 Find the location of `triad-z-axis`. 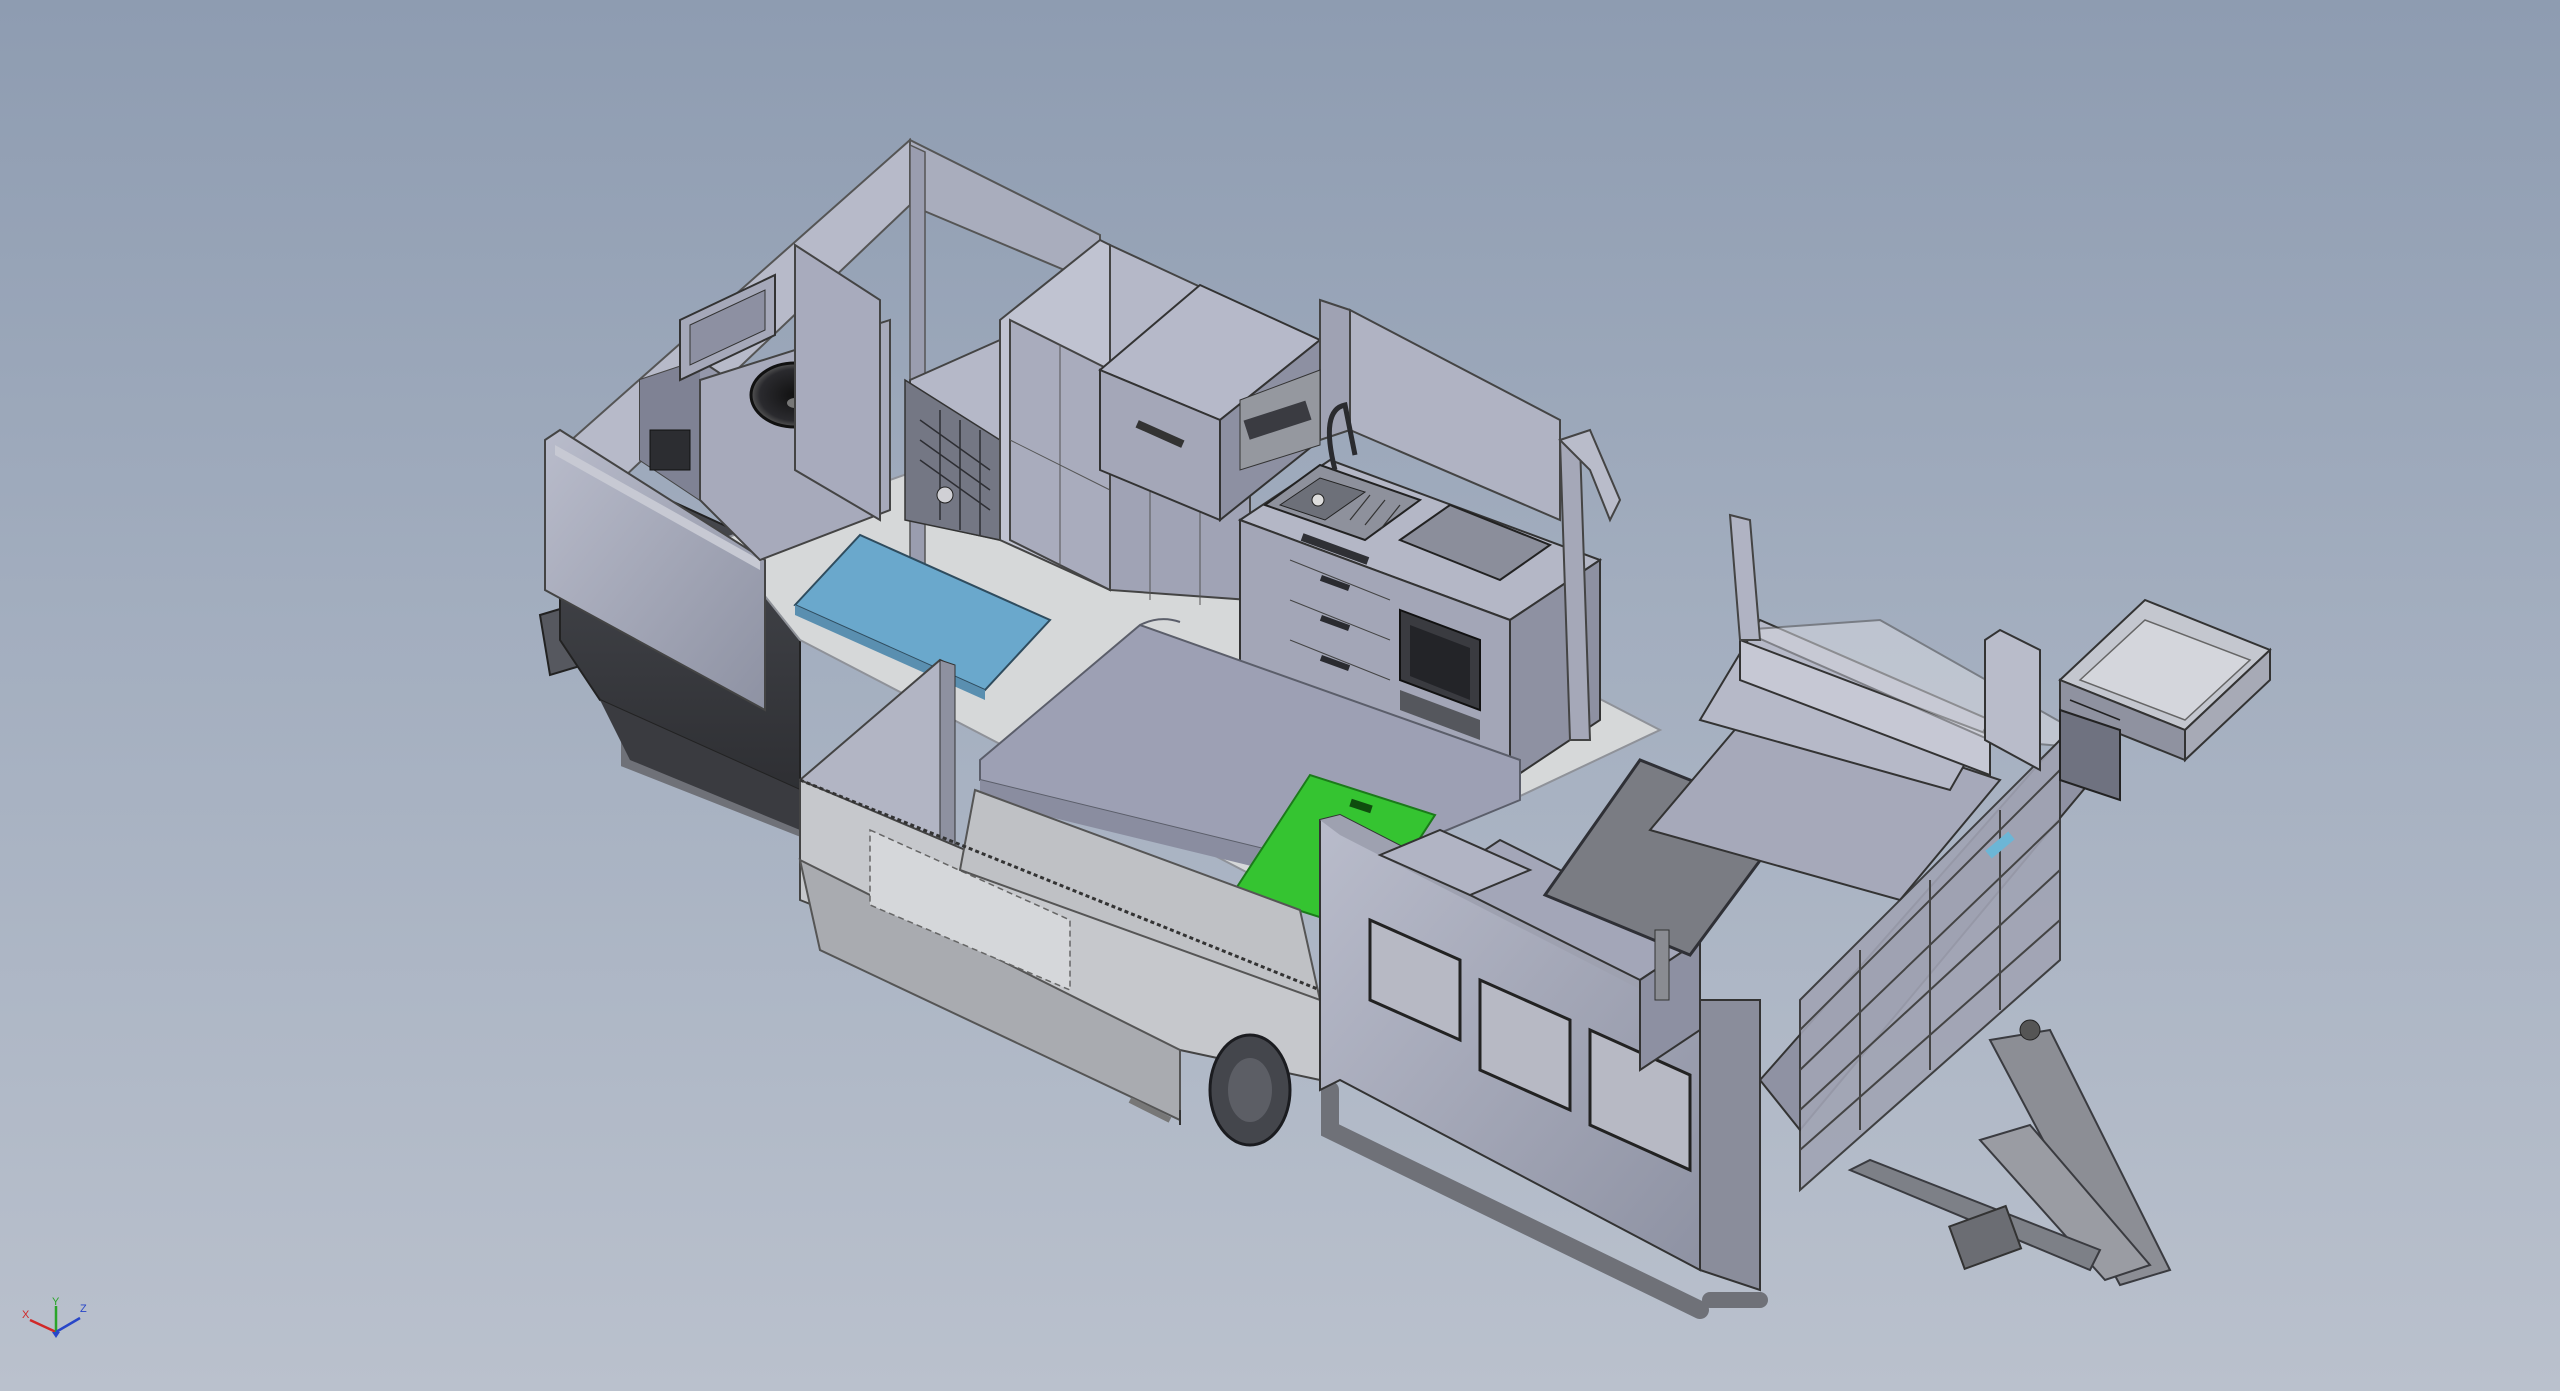

triad-z-axis is located at coordinates (68, 1325).